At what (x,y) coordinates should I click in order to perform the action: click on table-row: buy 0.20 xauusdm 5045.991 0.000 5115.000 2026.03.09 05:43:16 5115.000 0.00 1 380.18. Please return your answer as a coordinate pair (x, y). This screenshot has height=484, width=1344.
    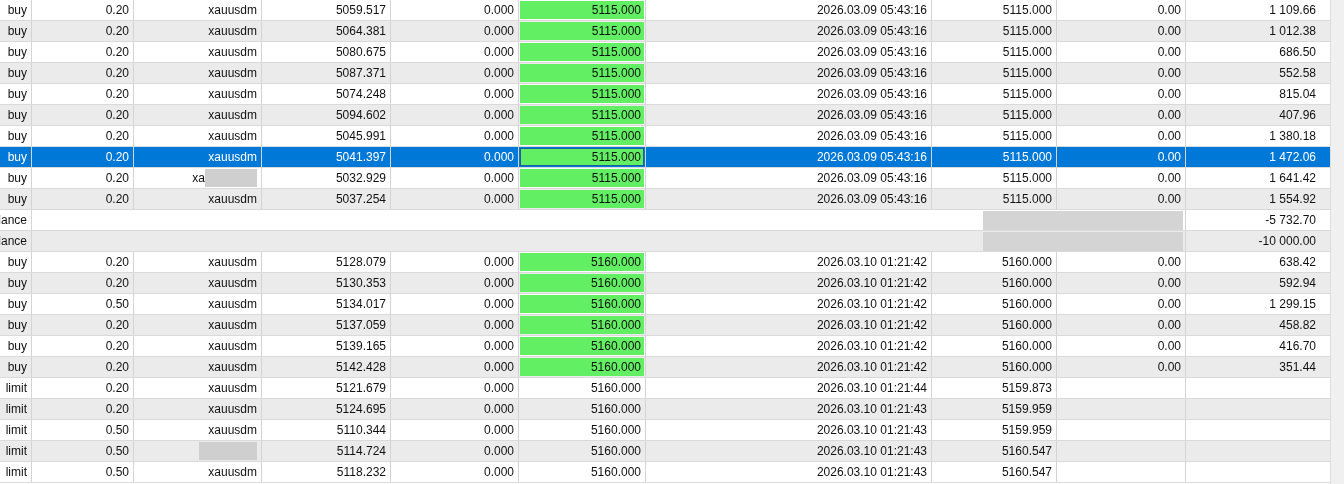
    Looking at the image, I should click on (665, 136).